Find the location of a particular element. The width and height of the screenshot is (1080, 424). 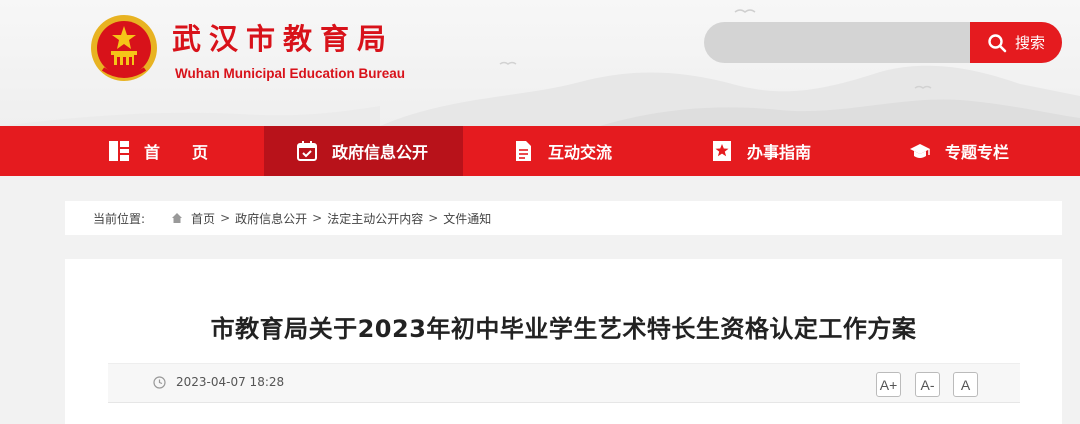

search-bar: 搜索 is located at coordinates (883, 42).